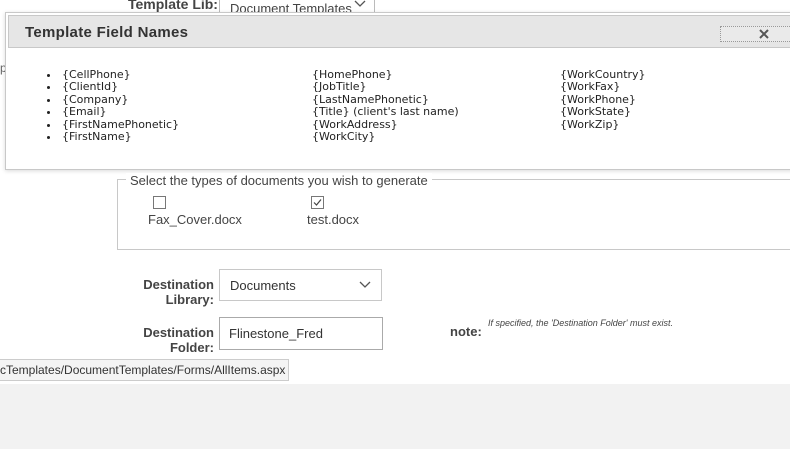  Describe the element at coordinates (263, 285) in the screenshot. I see `destination-library-value: Documents` at that location.